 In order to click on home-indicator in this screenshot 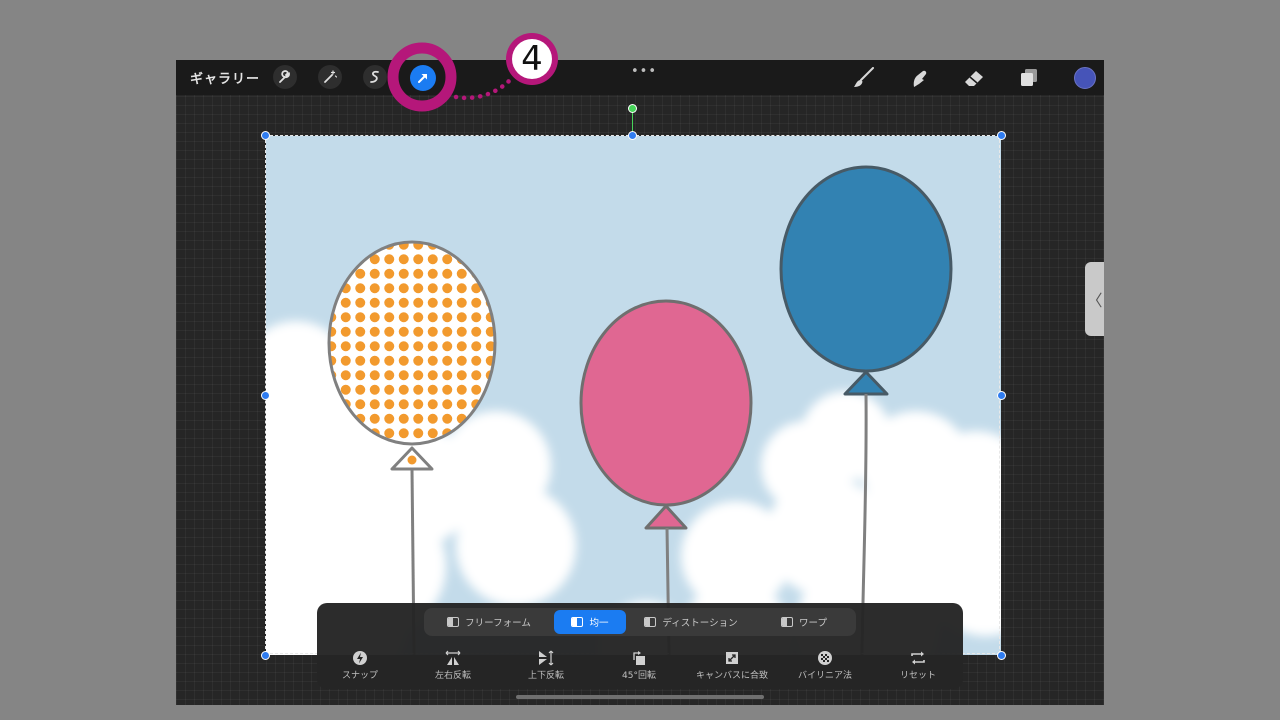, I will do `click(640, 697)`.